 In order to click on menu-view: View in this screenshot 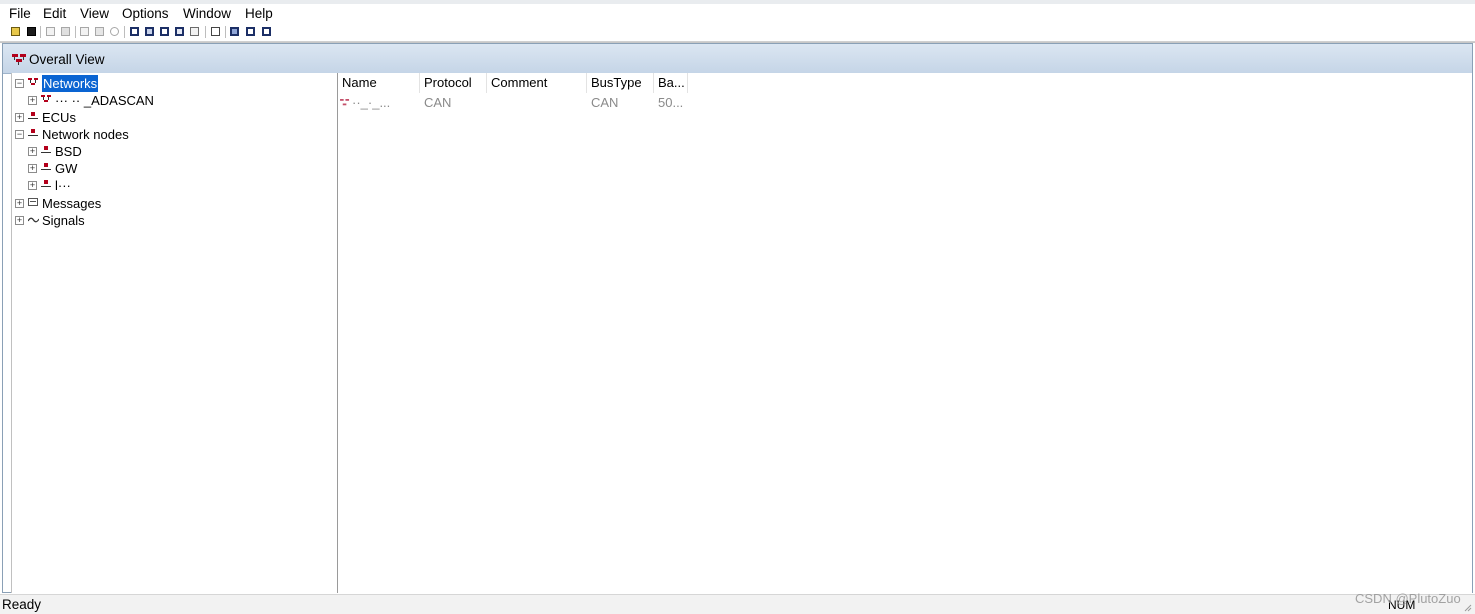, I will do `click(94, 13)`.